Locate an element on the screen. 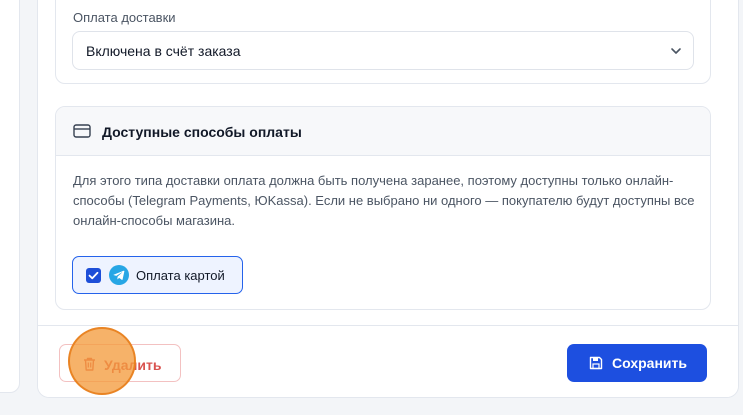 The width and height of the screenshot is (743, 415). delivery-payment-value: Включена в счёт заказа is located at coordinates (163, 50).